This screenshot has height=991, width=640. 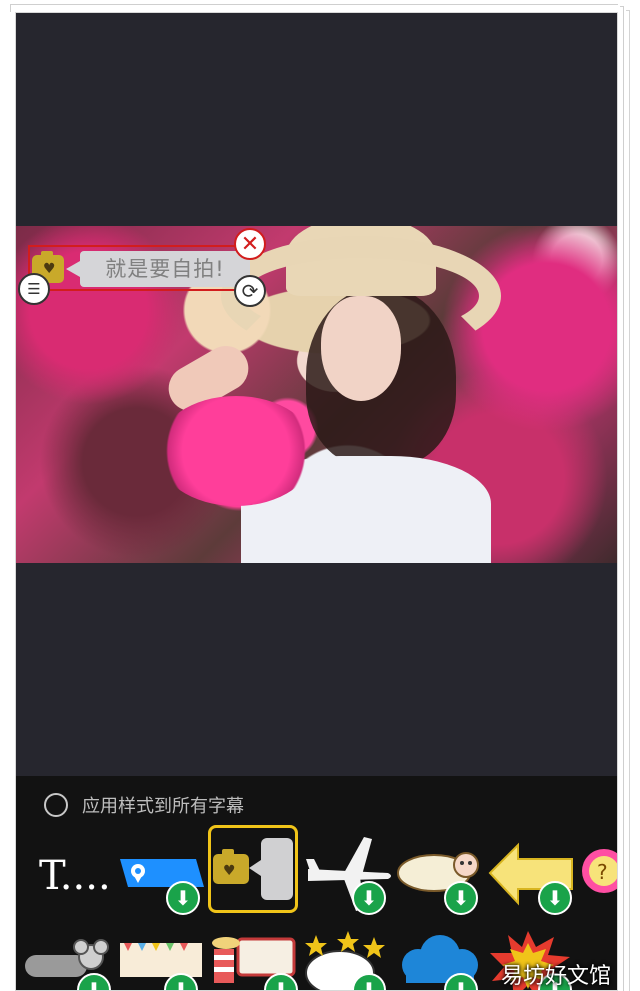 What do you see at coordinates (66, 960) in the screenshot?
I see `style-mouse-tag: ⬇` at bounding box center [66, 960].